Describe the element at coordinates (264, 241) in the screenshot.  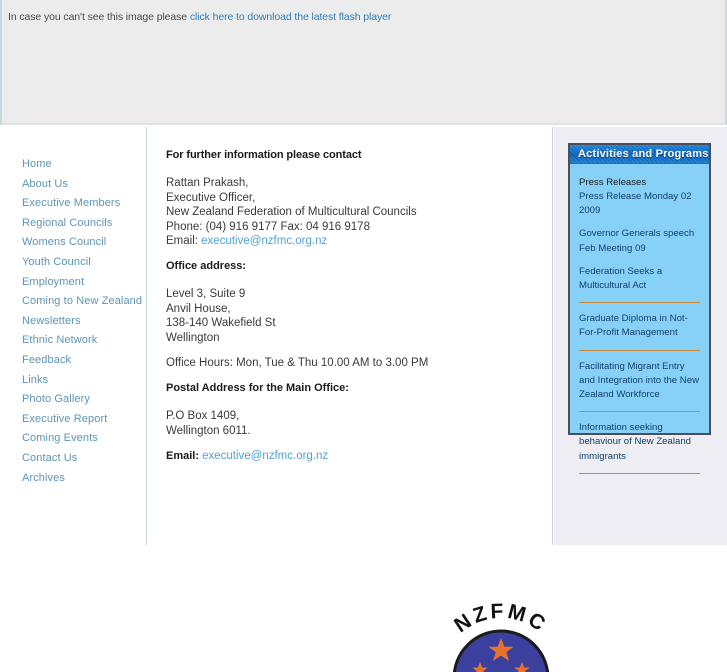
I see `email-link: executive@nzfmc.org.nz` at that location.